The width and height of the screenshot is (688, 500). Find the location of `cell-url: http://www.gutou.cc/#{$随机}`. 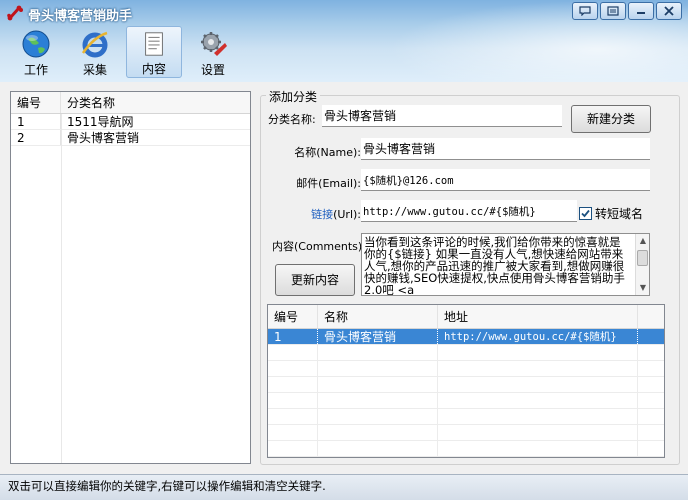

cell-url: http://www.gutou.cc/#{$随机} is located at coordinates (538, 336).